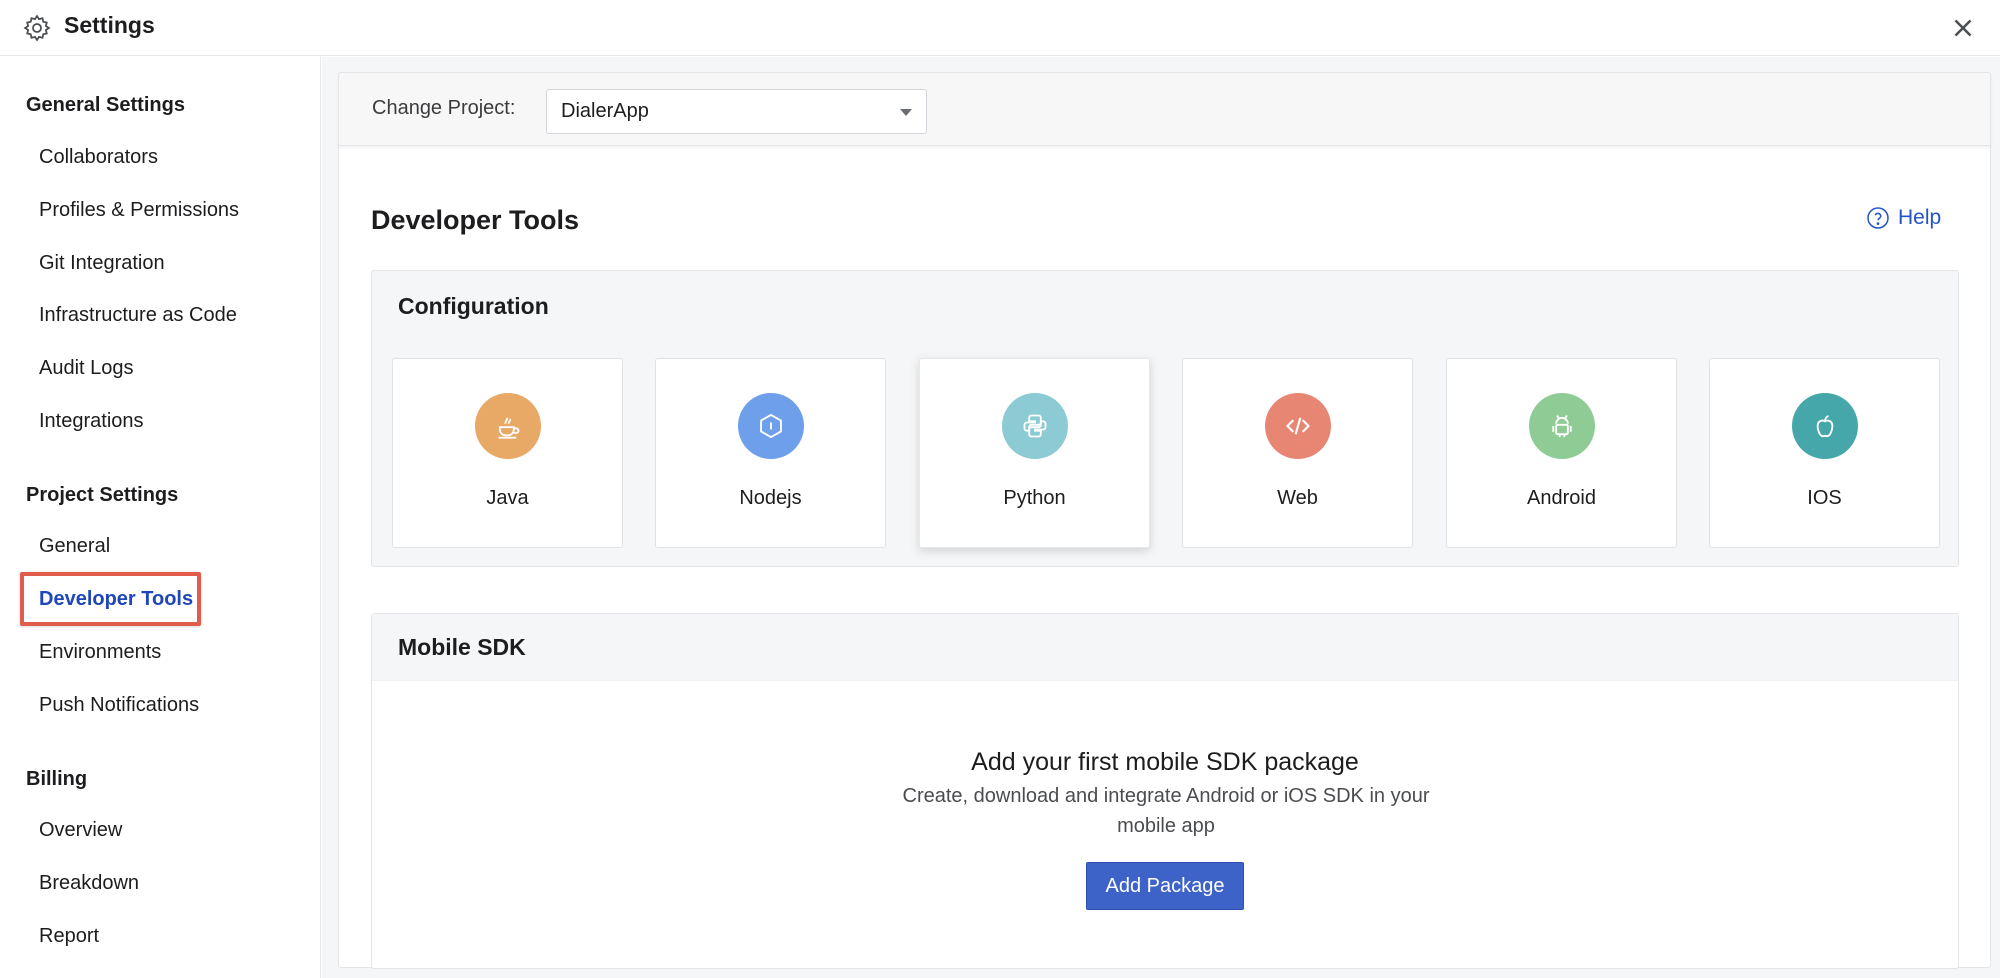 This screenshot has width=2000, height=978. What do you see at coordinates (1825, 426) in the screenshot?
I see `apple-icon` at bounding box center [1825, 426].